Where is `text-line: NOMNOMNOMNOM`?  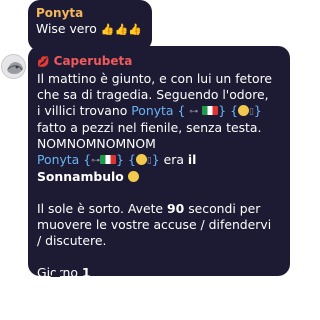 text-line: NOMNOMNOMNOM is located at coordinates (96, 143).